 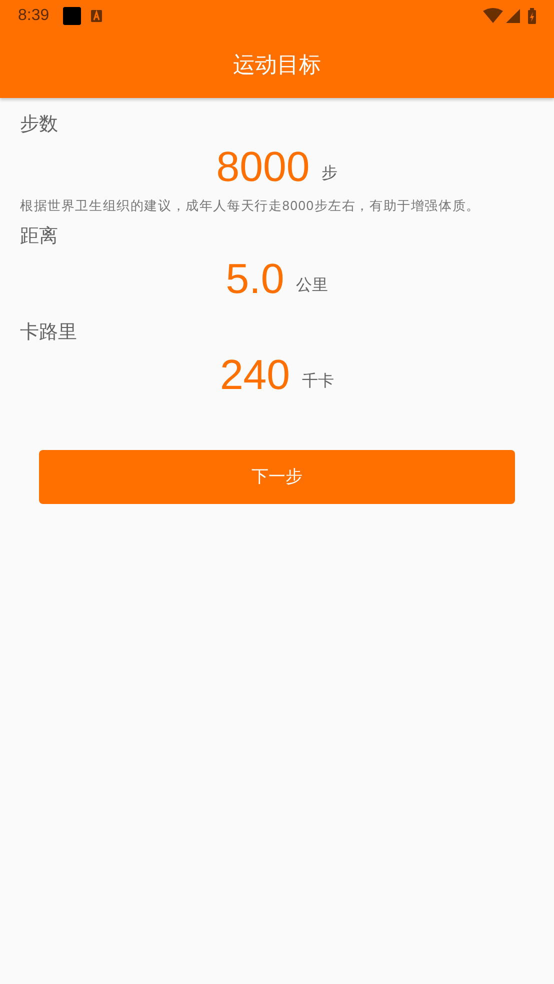 I want to click on status-time: 8:39, so click(x=34, y=16).